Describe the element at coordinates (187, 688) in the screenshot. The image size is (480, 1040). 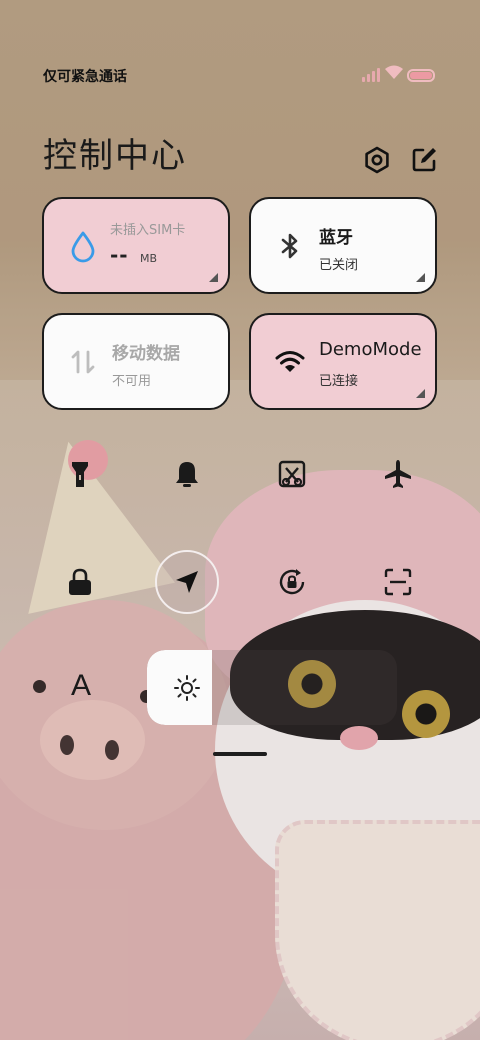
I see `sun-icon` at that location.